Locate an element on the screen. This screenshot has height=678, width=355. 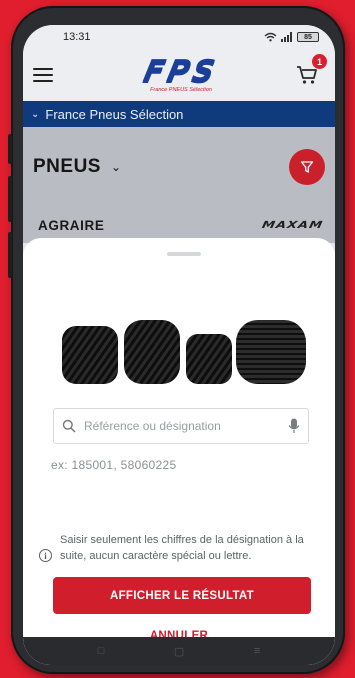
tyres-illustration is located at coordinates (184, 352).